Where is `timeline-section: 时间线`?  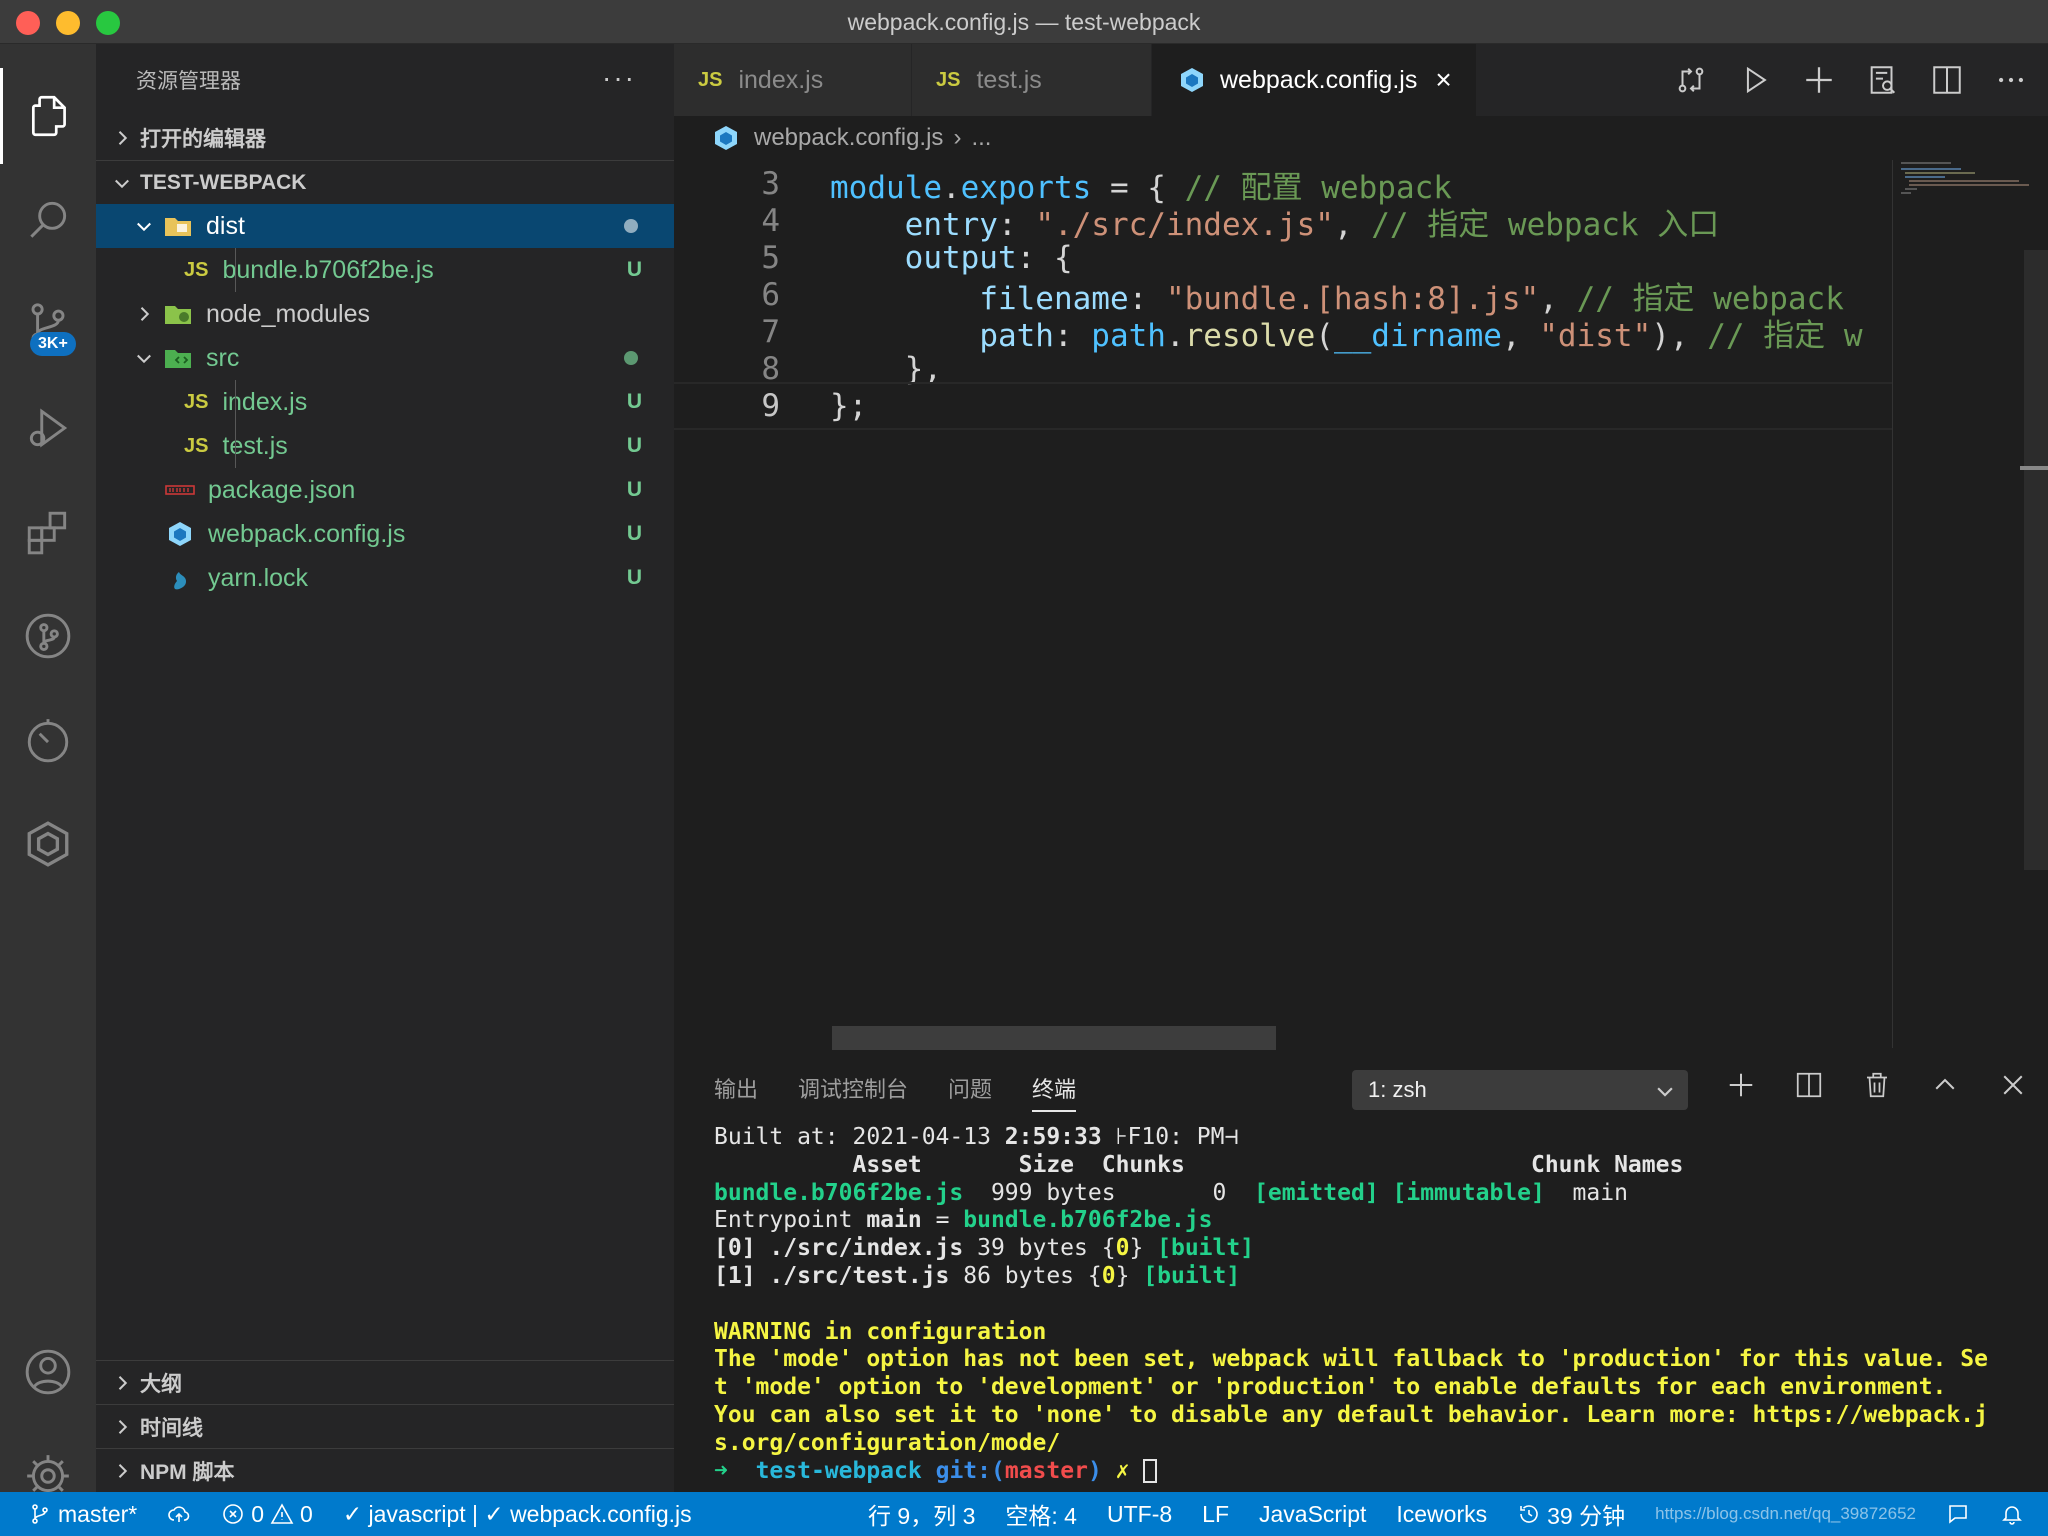
timeline-section: 时间线 is located at coordinates (385, 1426).